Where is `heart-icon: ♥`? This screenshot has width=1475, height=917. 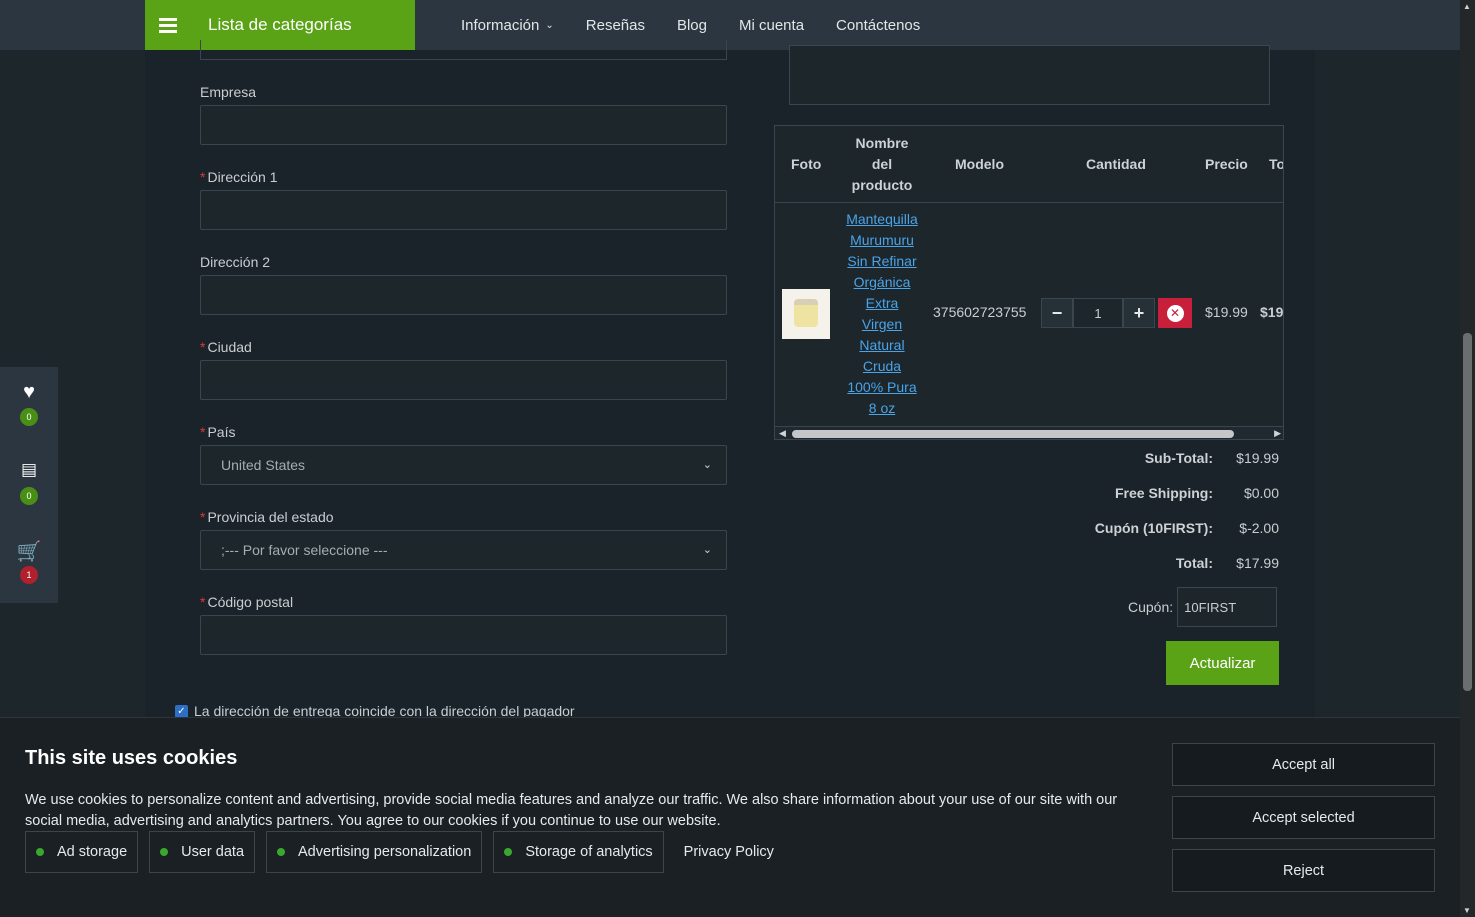 heart-icon: ♥ is located at coordinates (29, 392).